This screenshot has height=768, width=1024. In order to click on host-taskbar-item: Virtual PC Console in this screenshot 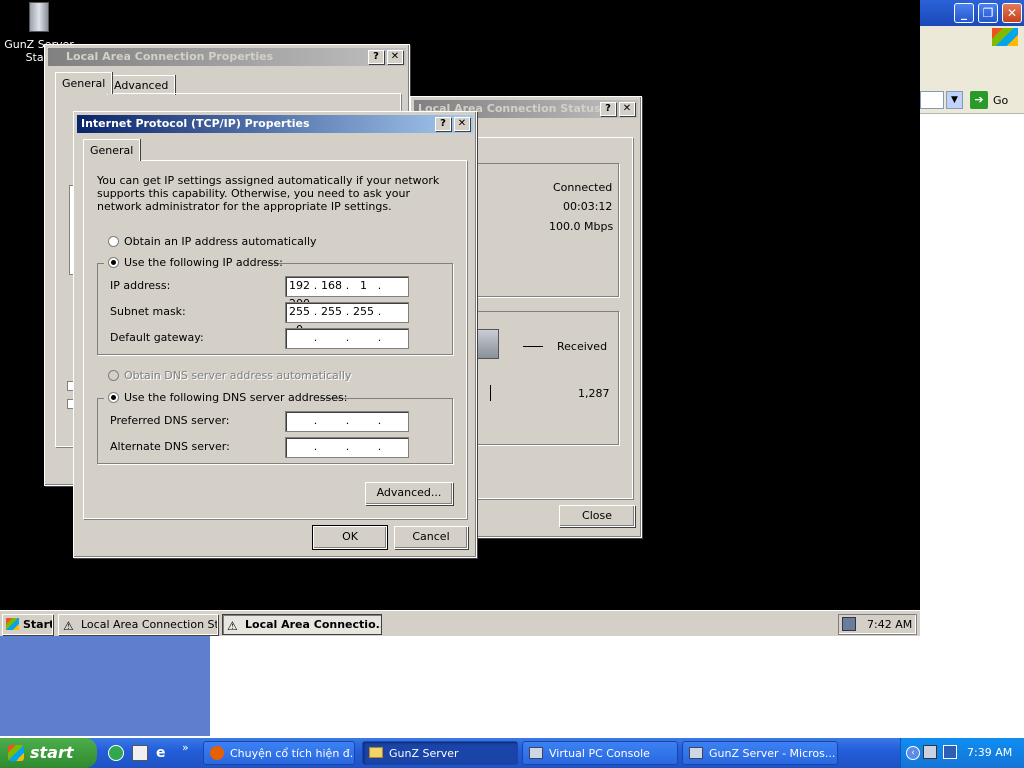, I will do `click(600, 753)`.